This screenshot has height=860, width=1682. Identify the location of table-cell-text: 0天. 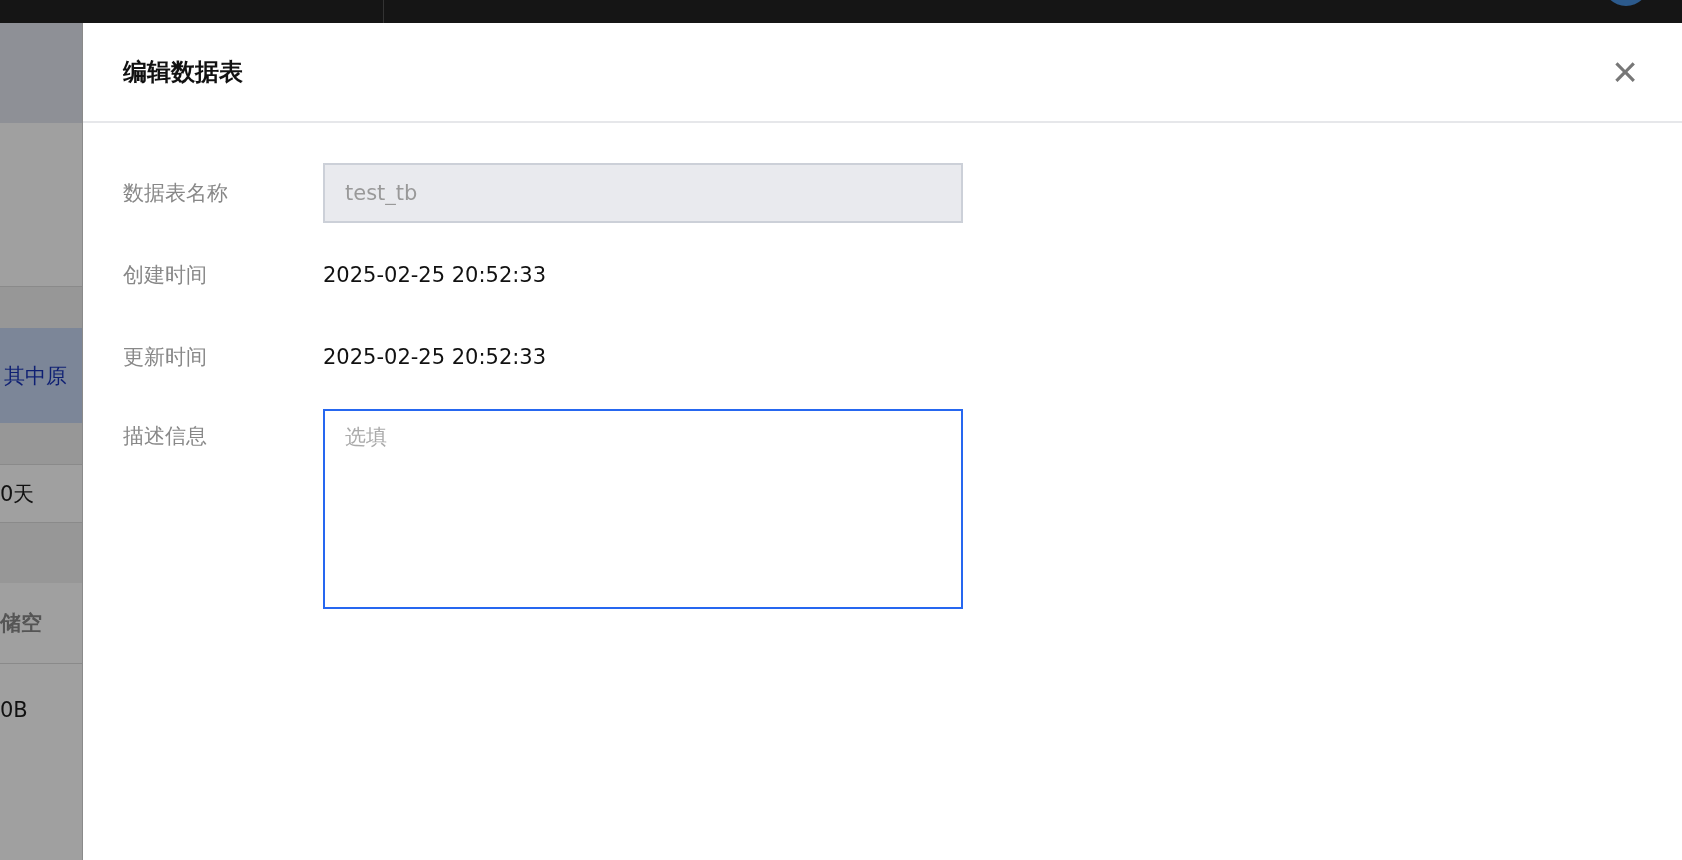
(17, 494).